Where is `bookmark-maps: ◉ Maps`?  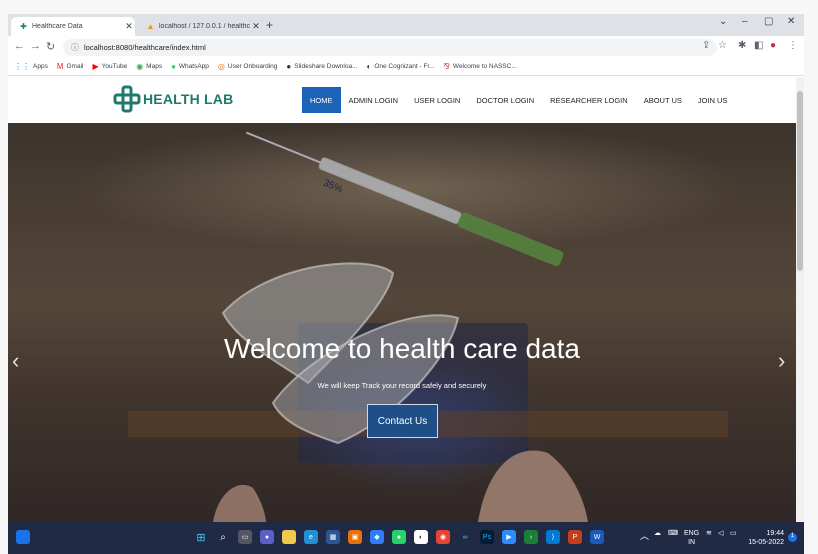 bookmark-maps: ◉ Maps is located at coordinates (149, 66).